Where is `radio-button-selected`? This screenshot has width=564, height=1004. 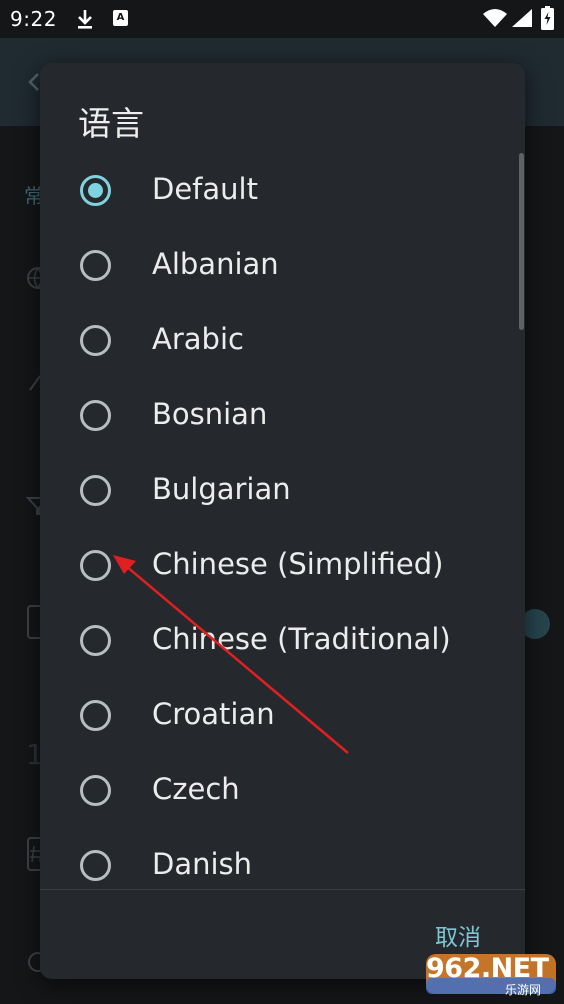 radio-button-selected is located at coordinates (95, 190).